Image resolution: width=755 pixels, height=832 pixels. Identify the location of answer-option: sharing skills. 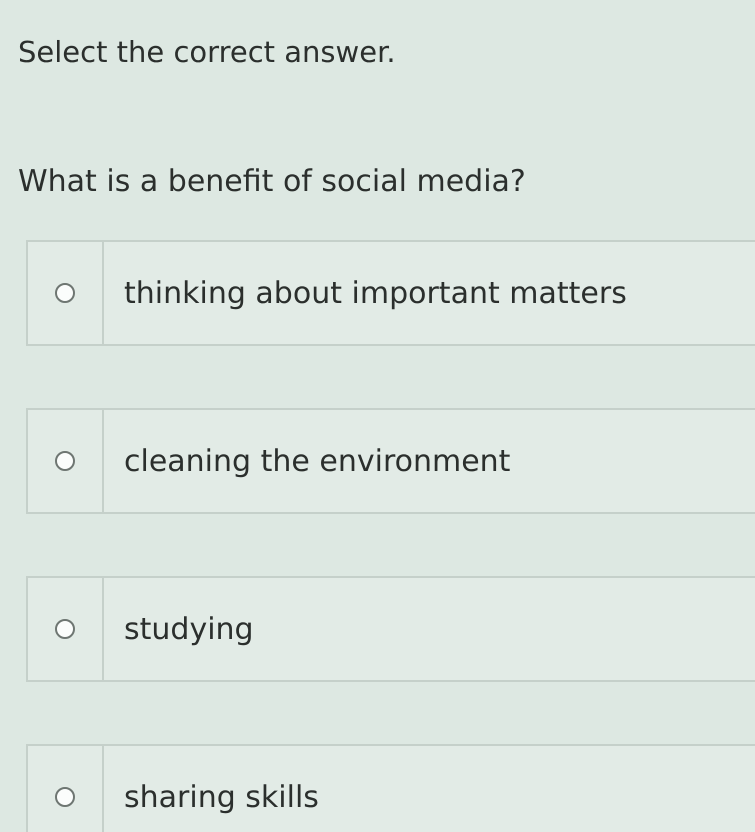
(390, 788).